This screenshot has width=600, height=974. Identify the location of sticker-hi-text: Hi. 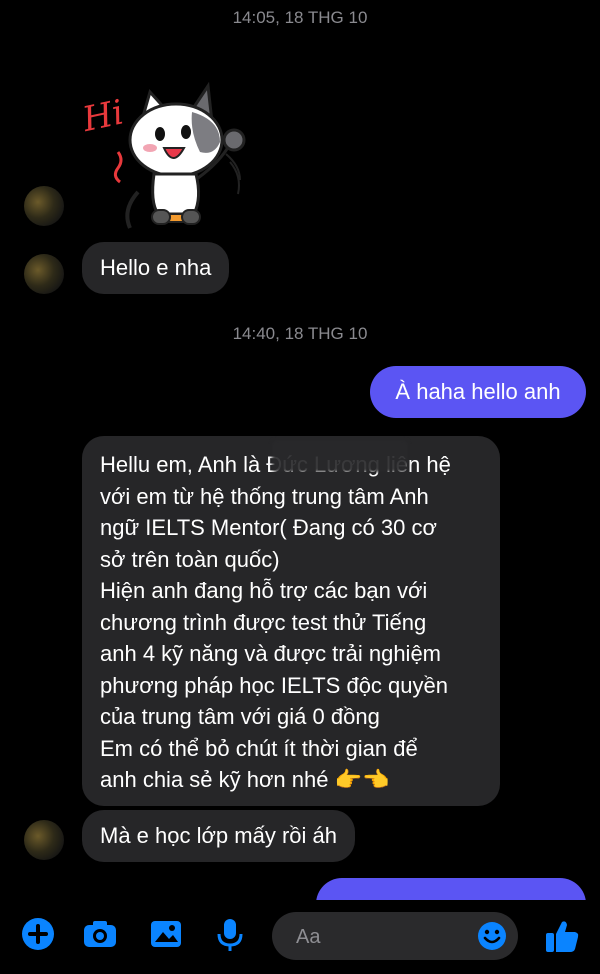
(103, 116).